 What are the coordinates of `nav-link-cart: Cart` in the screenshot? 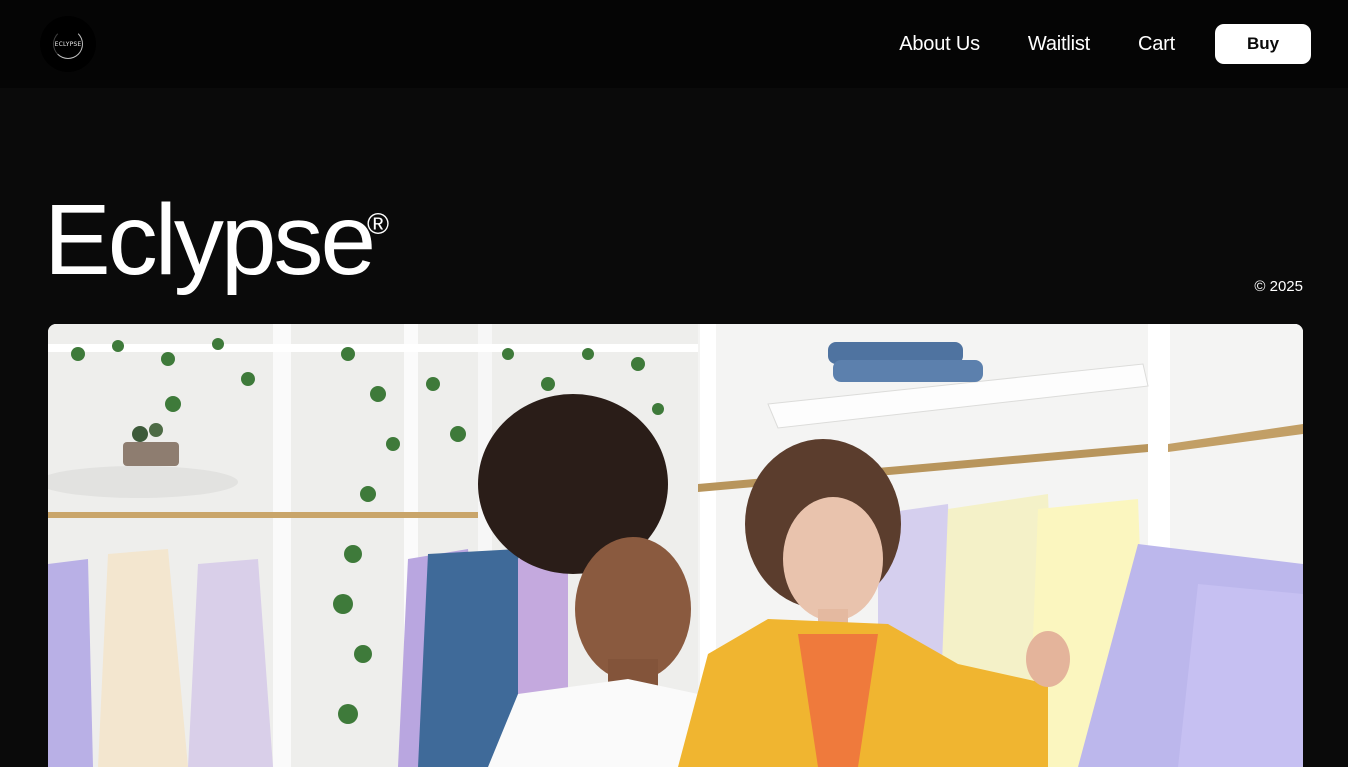 It's located at (1156, 44).